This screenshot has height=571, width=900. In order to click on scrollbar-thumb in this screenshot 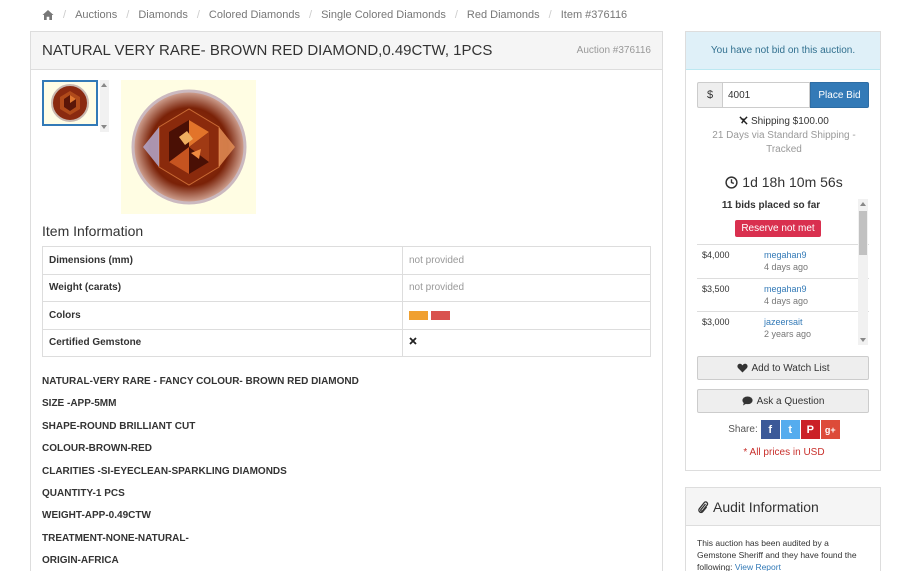, I will do `click(863, 233)`.